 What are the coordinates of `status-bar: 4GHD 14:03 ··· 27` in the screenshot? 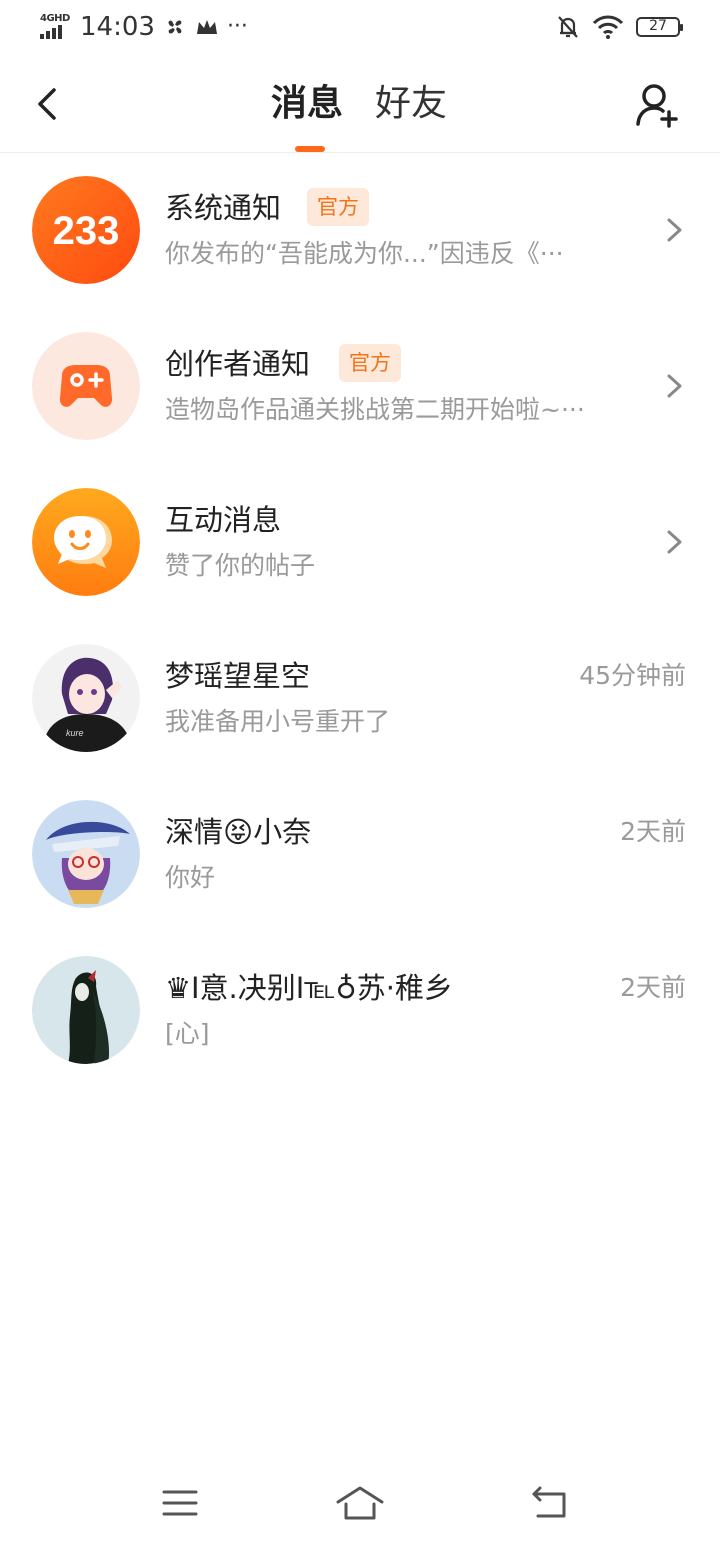 It's located at (360, 28).